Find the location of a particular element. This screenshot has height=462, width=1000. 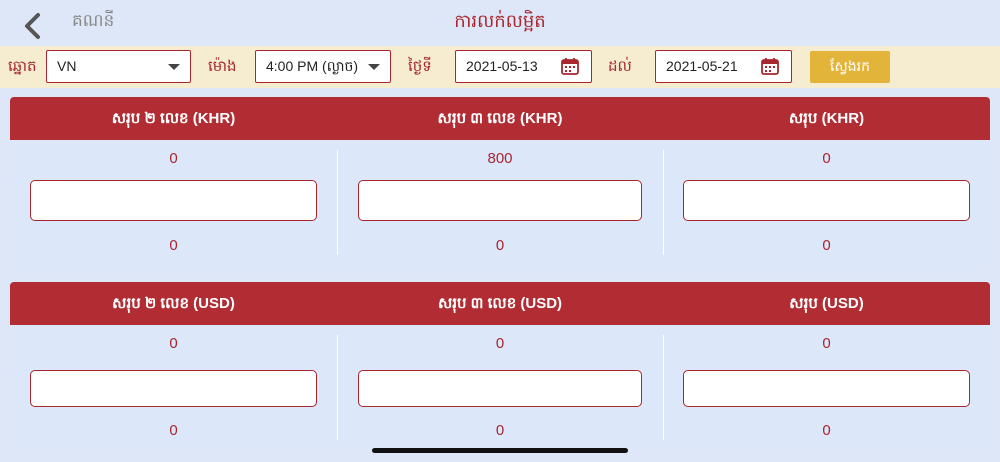

usd-col-title-2digit: សរុប ២ លេខ (USD) is located at coordinates (173, 303).